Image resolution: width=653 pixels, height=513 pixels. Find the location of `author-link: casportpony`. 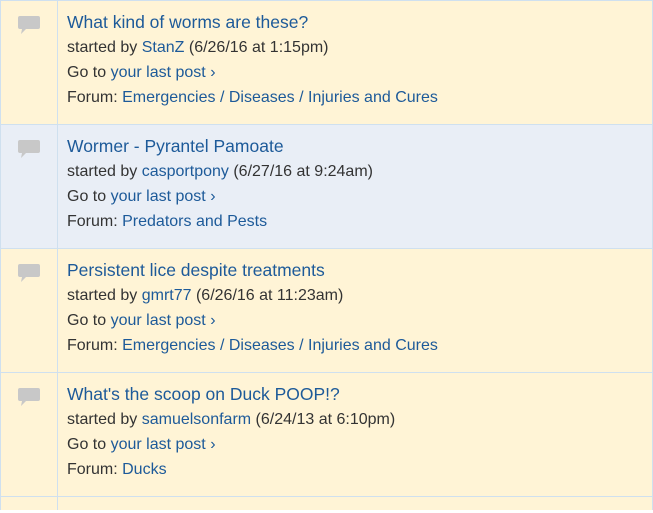

author-link: casportpony is located at coordinates (185, 171).